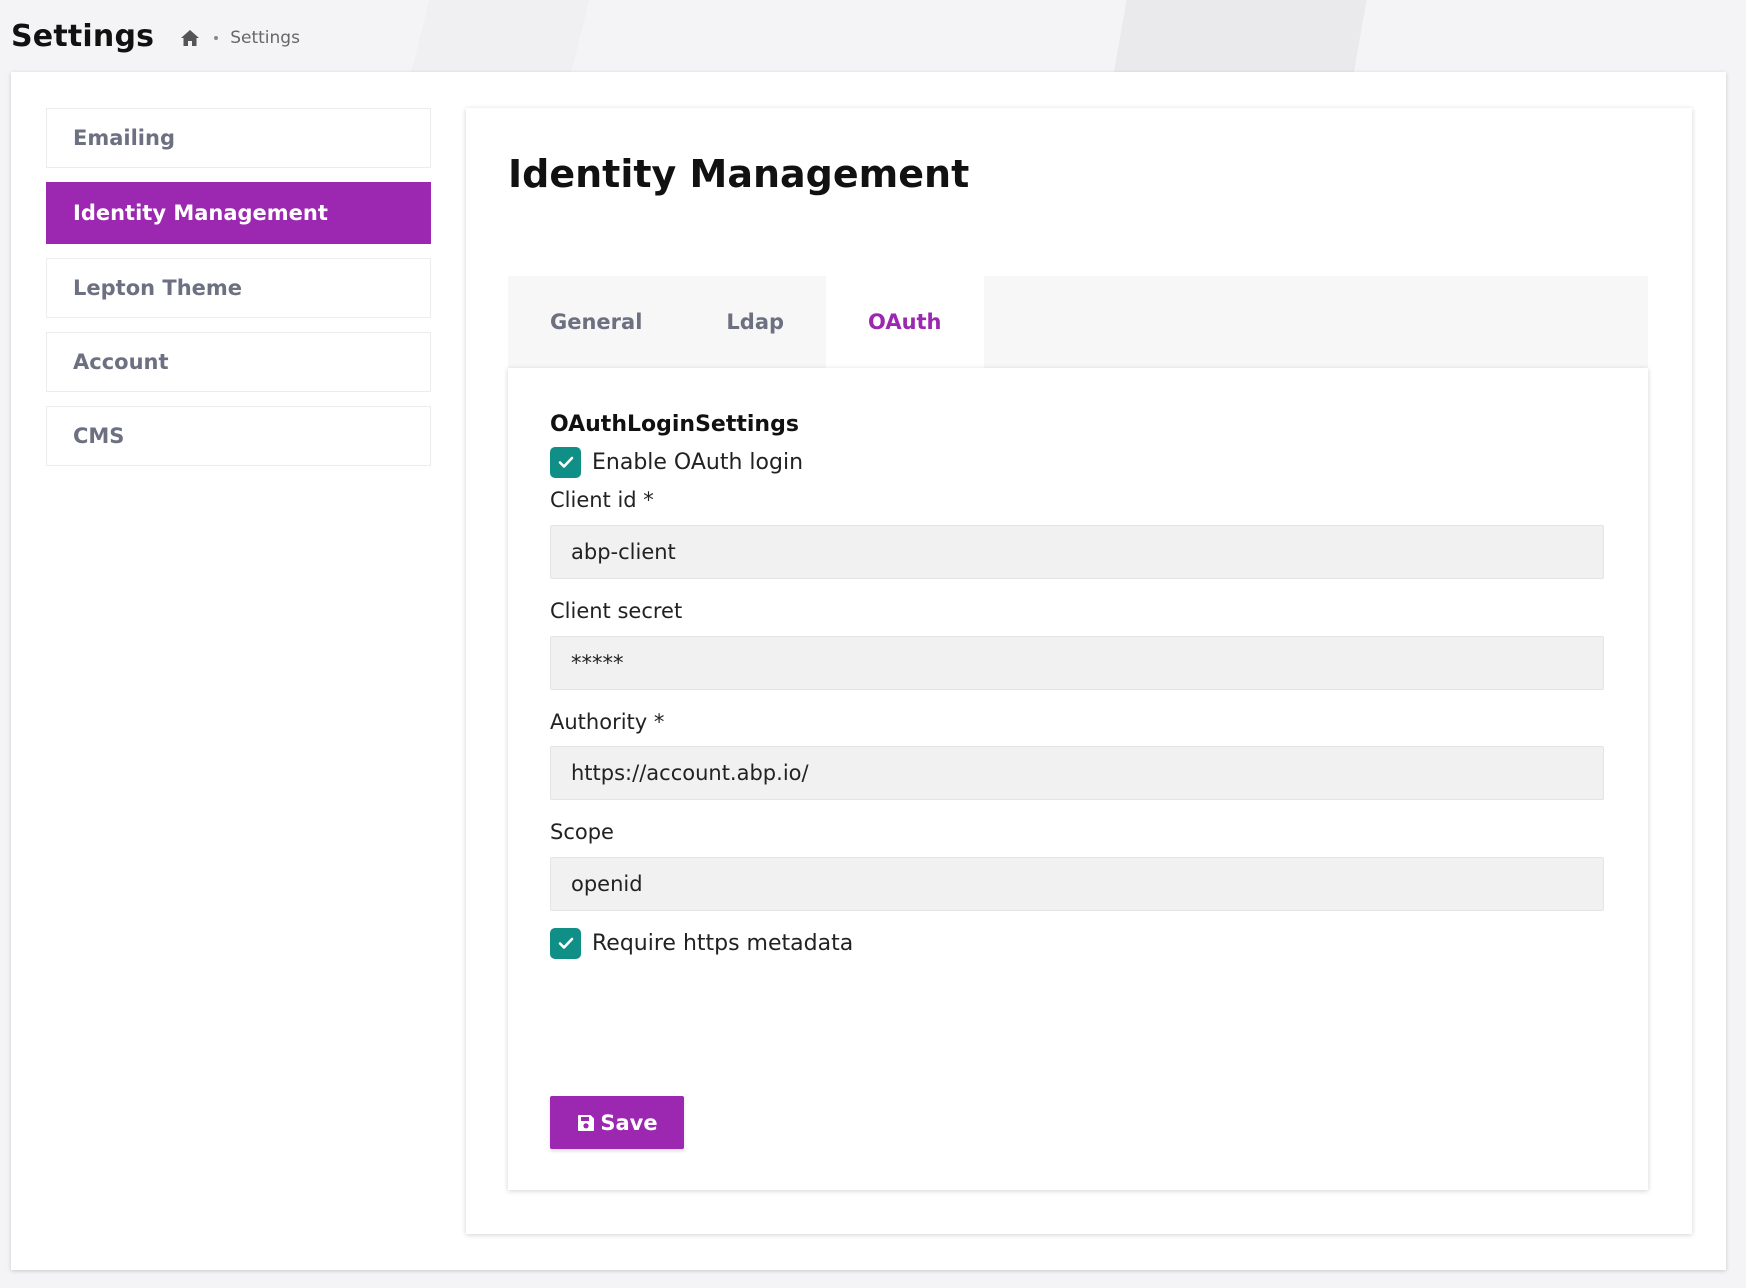 This screenshot has width=1746, height=1288. Describe the element at coordinates (586, 1122) in the screenshot. I see `floppy-disk-icon` at that location.